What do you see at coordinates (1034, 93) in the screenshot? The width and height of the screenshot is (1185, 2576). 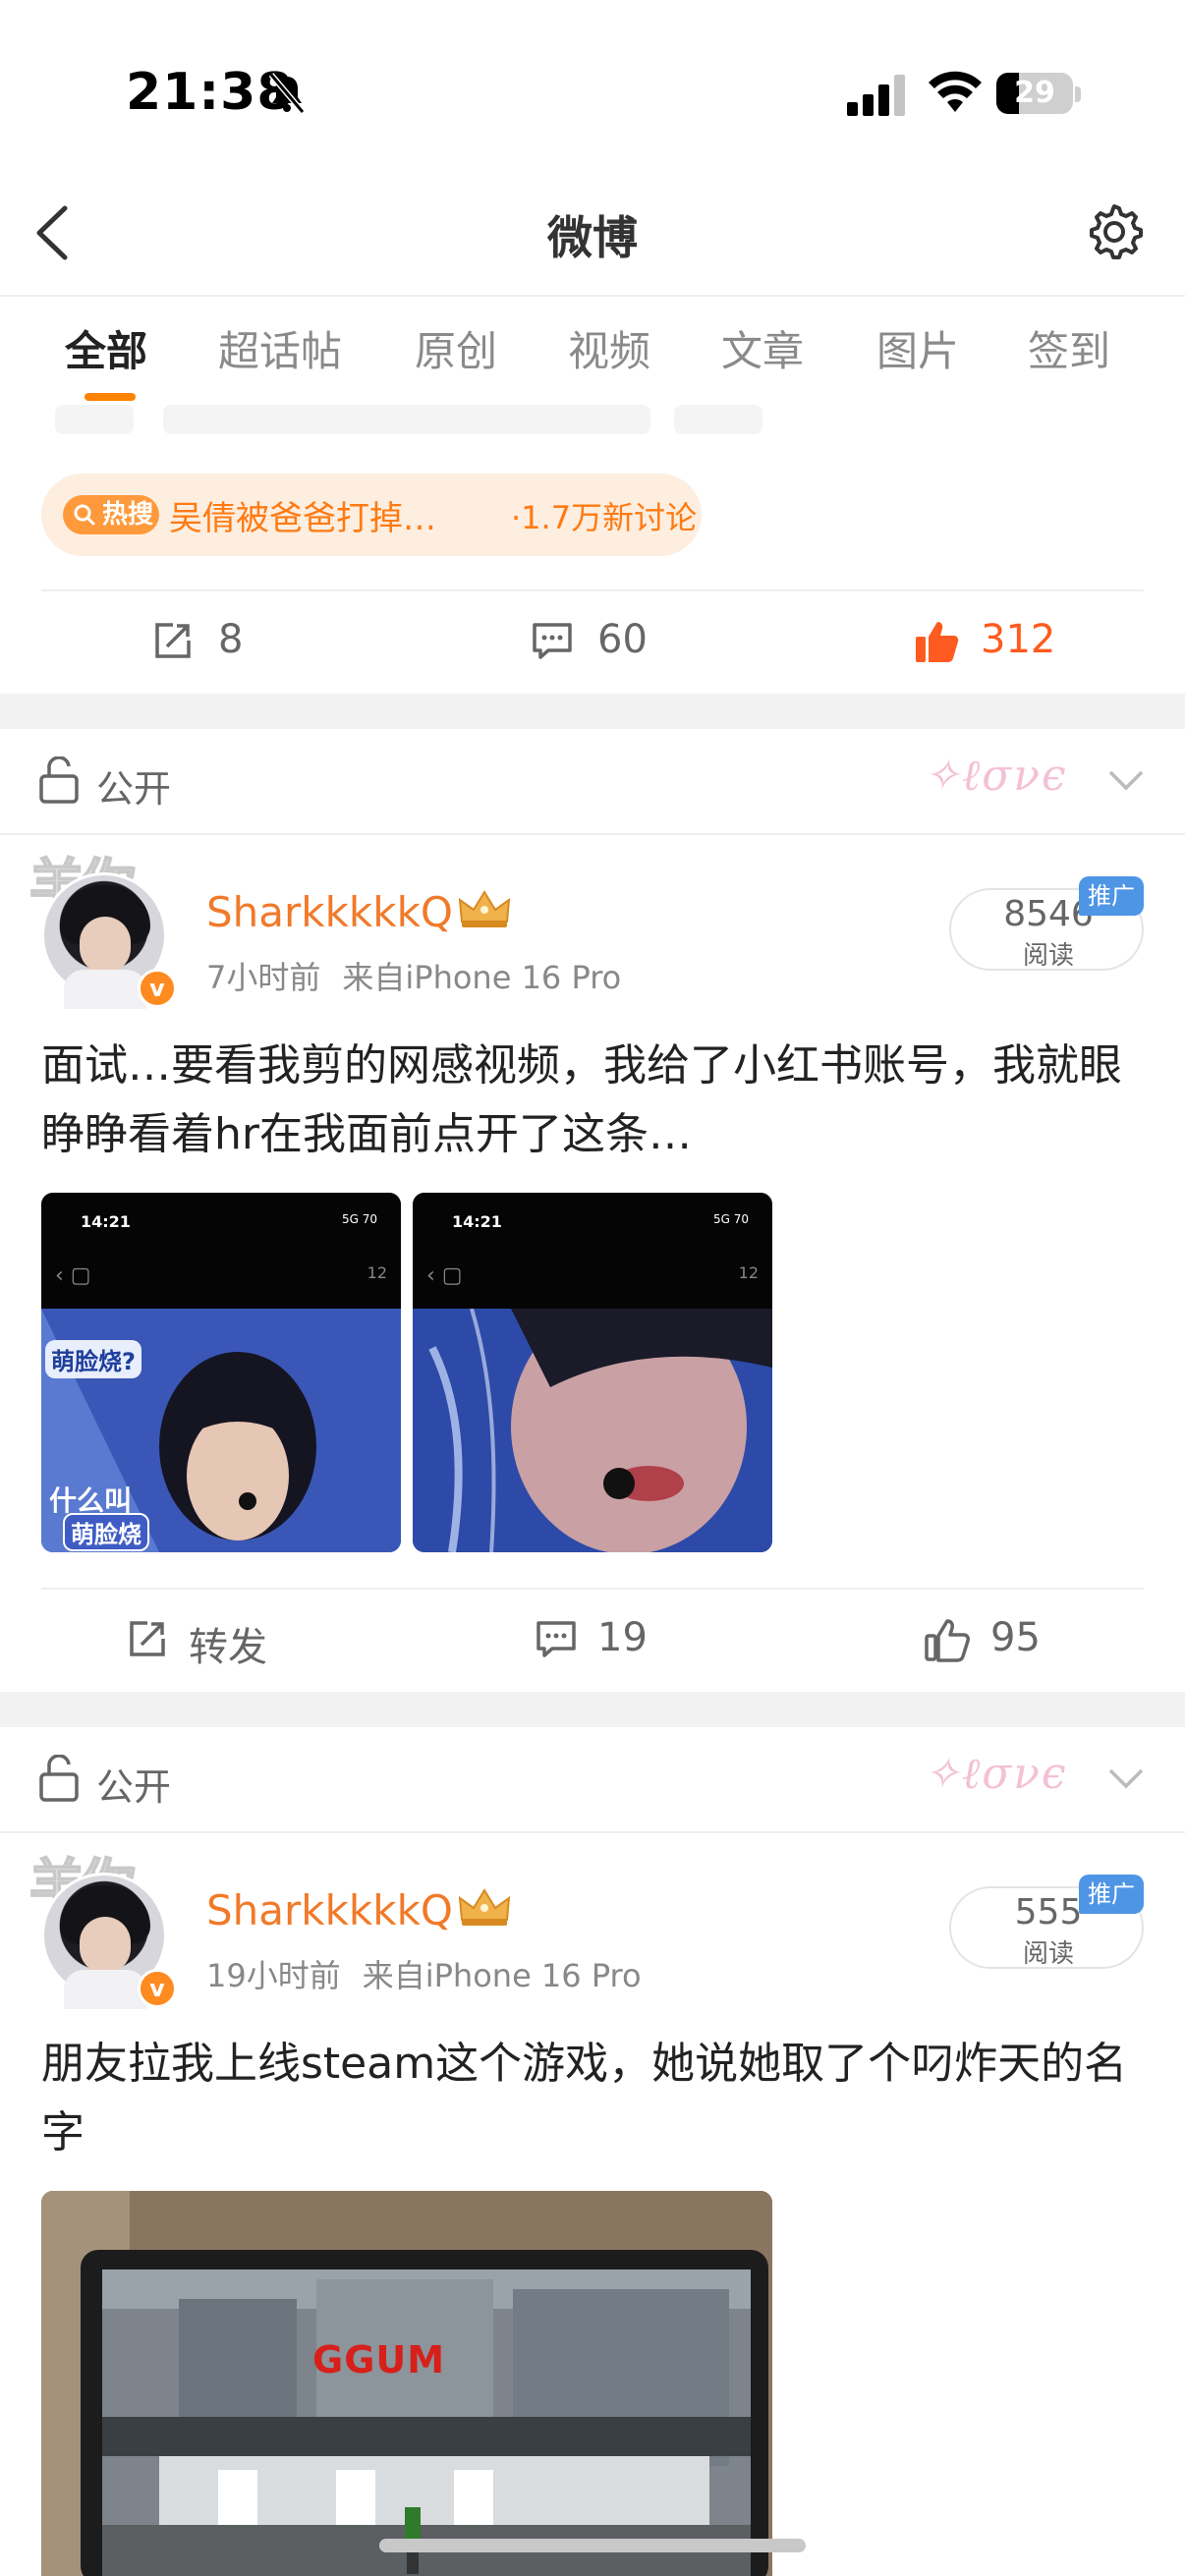 I see `battery-level: 29` at bounding box center [1034, 93].